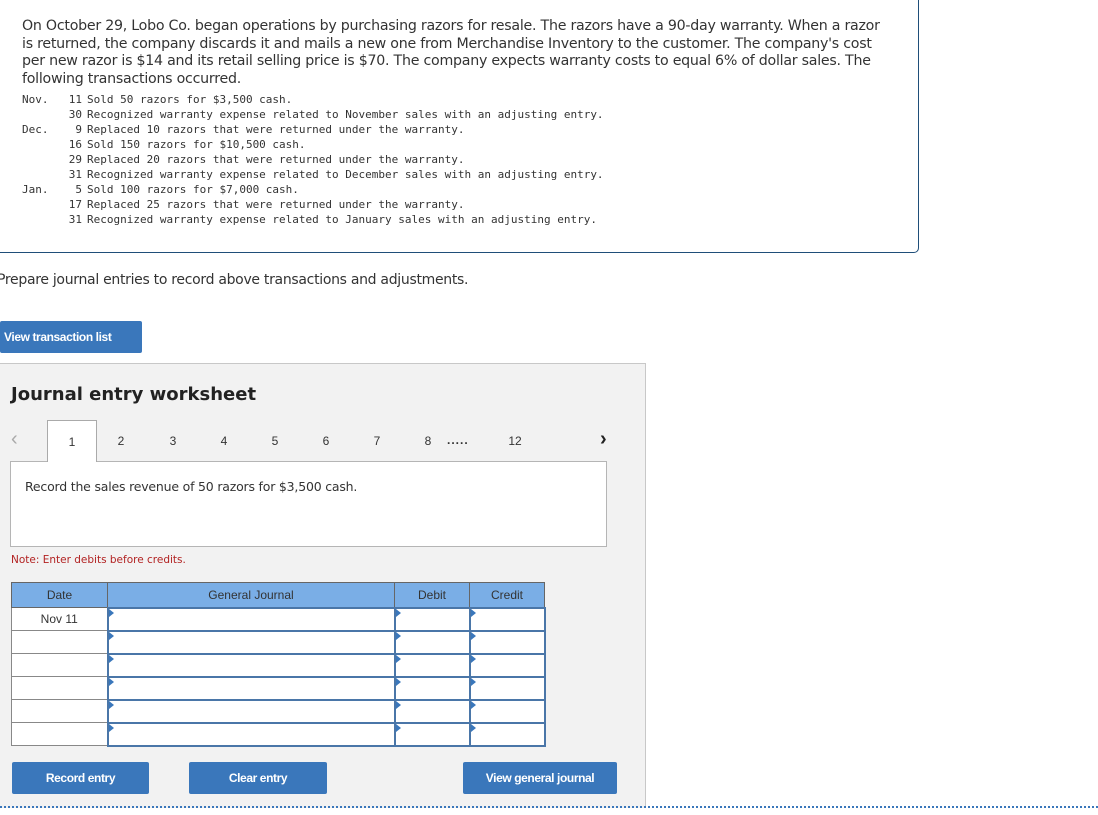 The height and width of the screenshot is (815, 1098). I want to click on tab-entry-8: 8, so click(428, 441).